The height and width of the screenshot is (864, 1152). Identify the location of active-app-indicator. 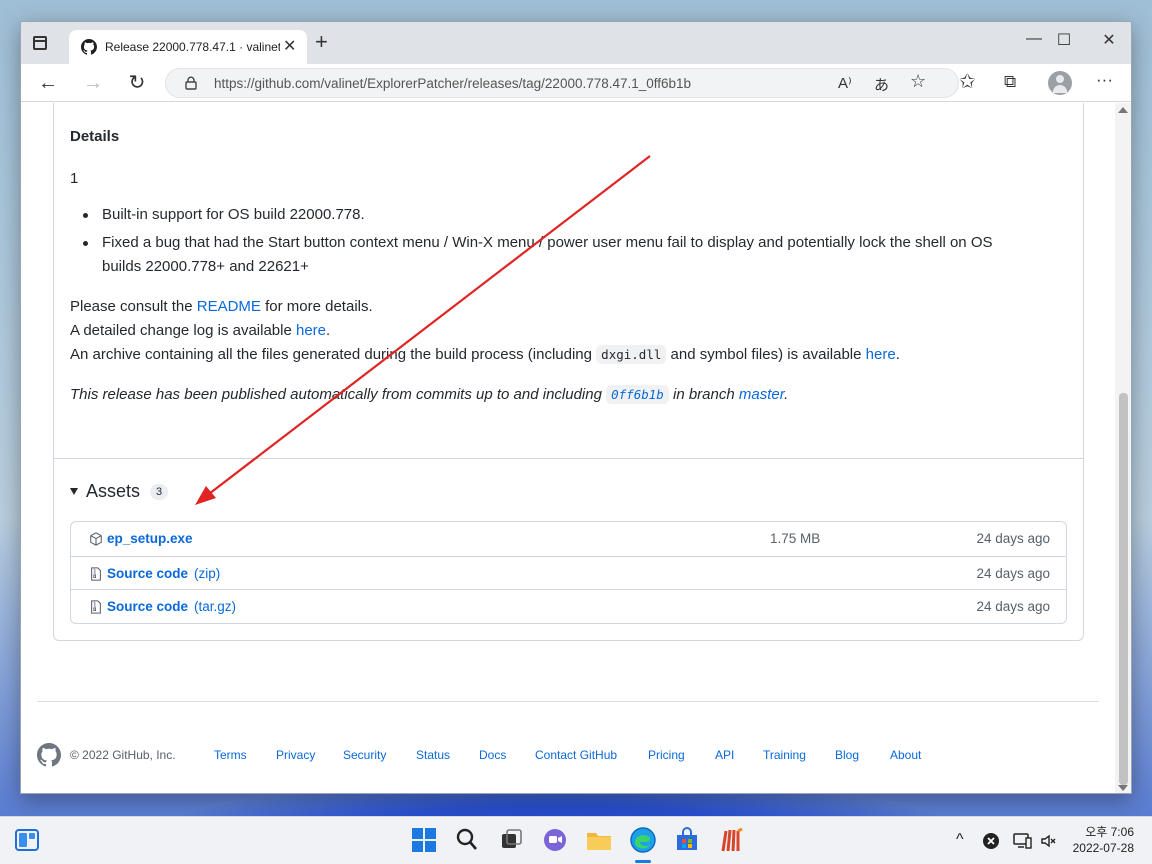
(643, 861).